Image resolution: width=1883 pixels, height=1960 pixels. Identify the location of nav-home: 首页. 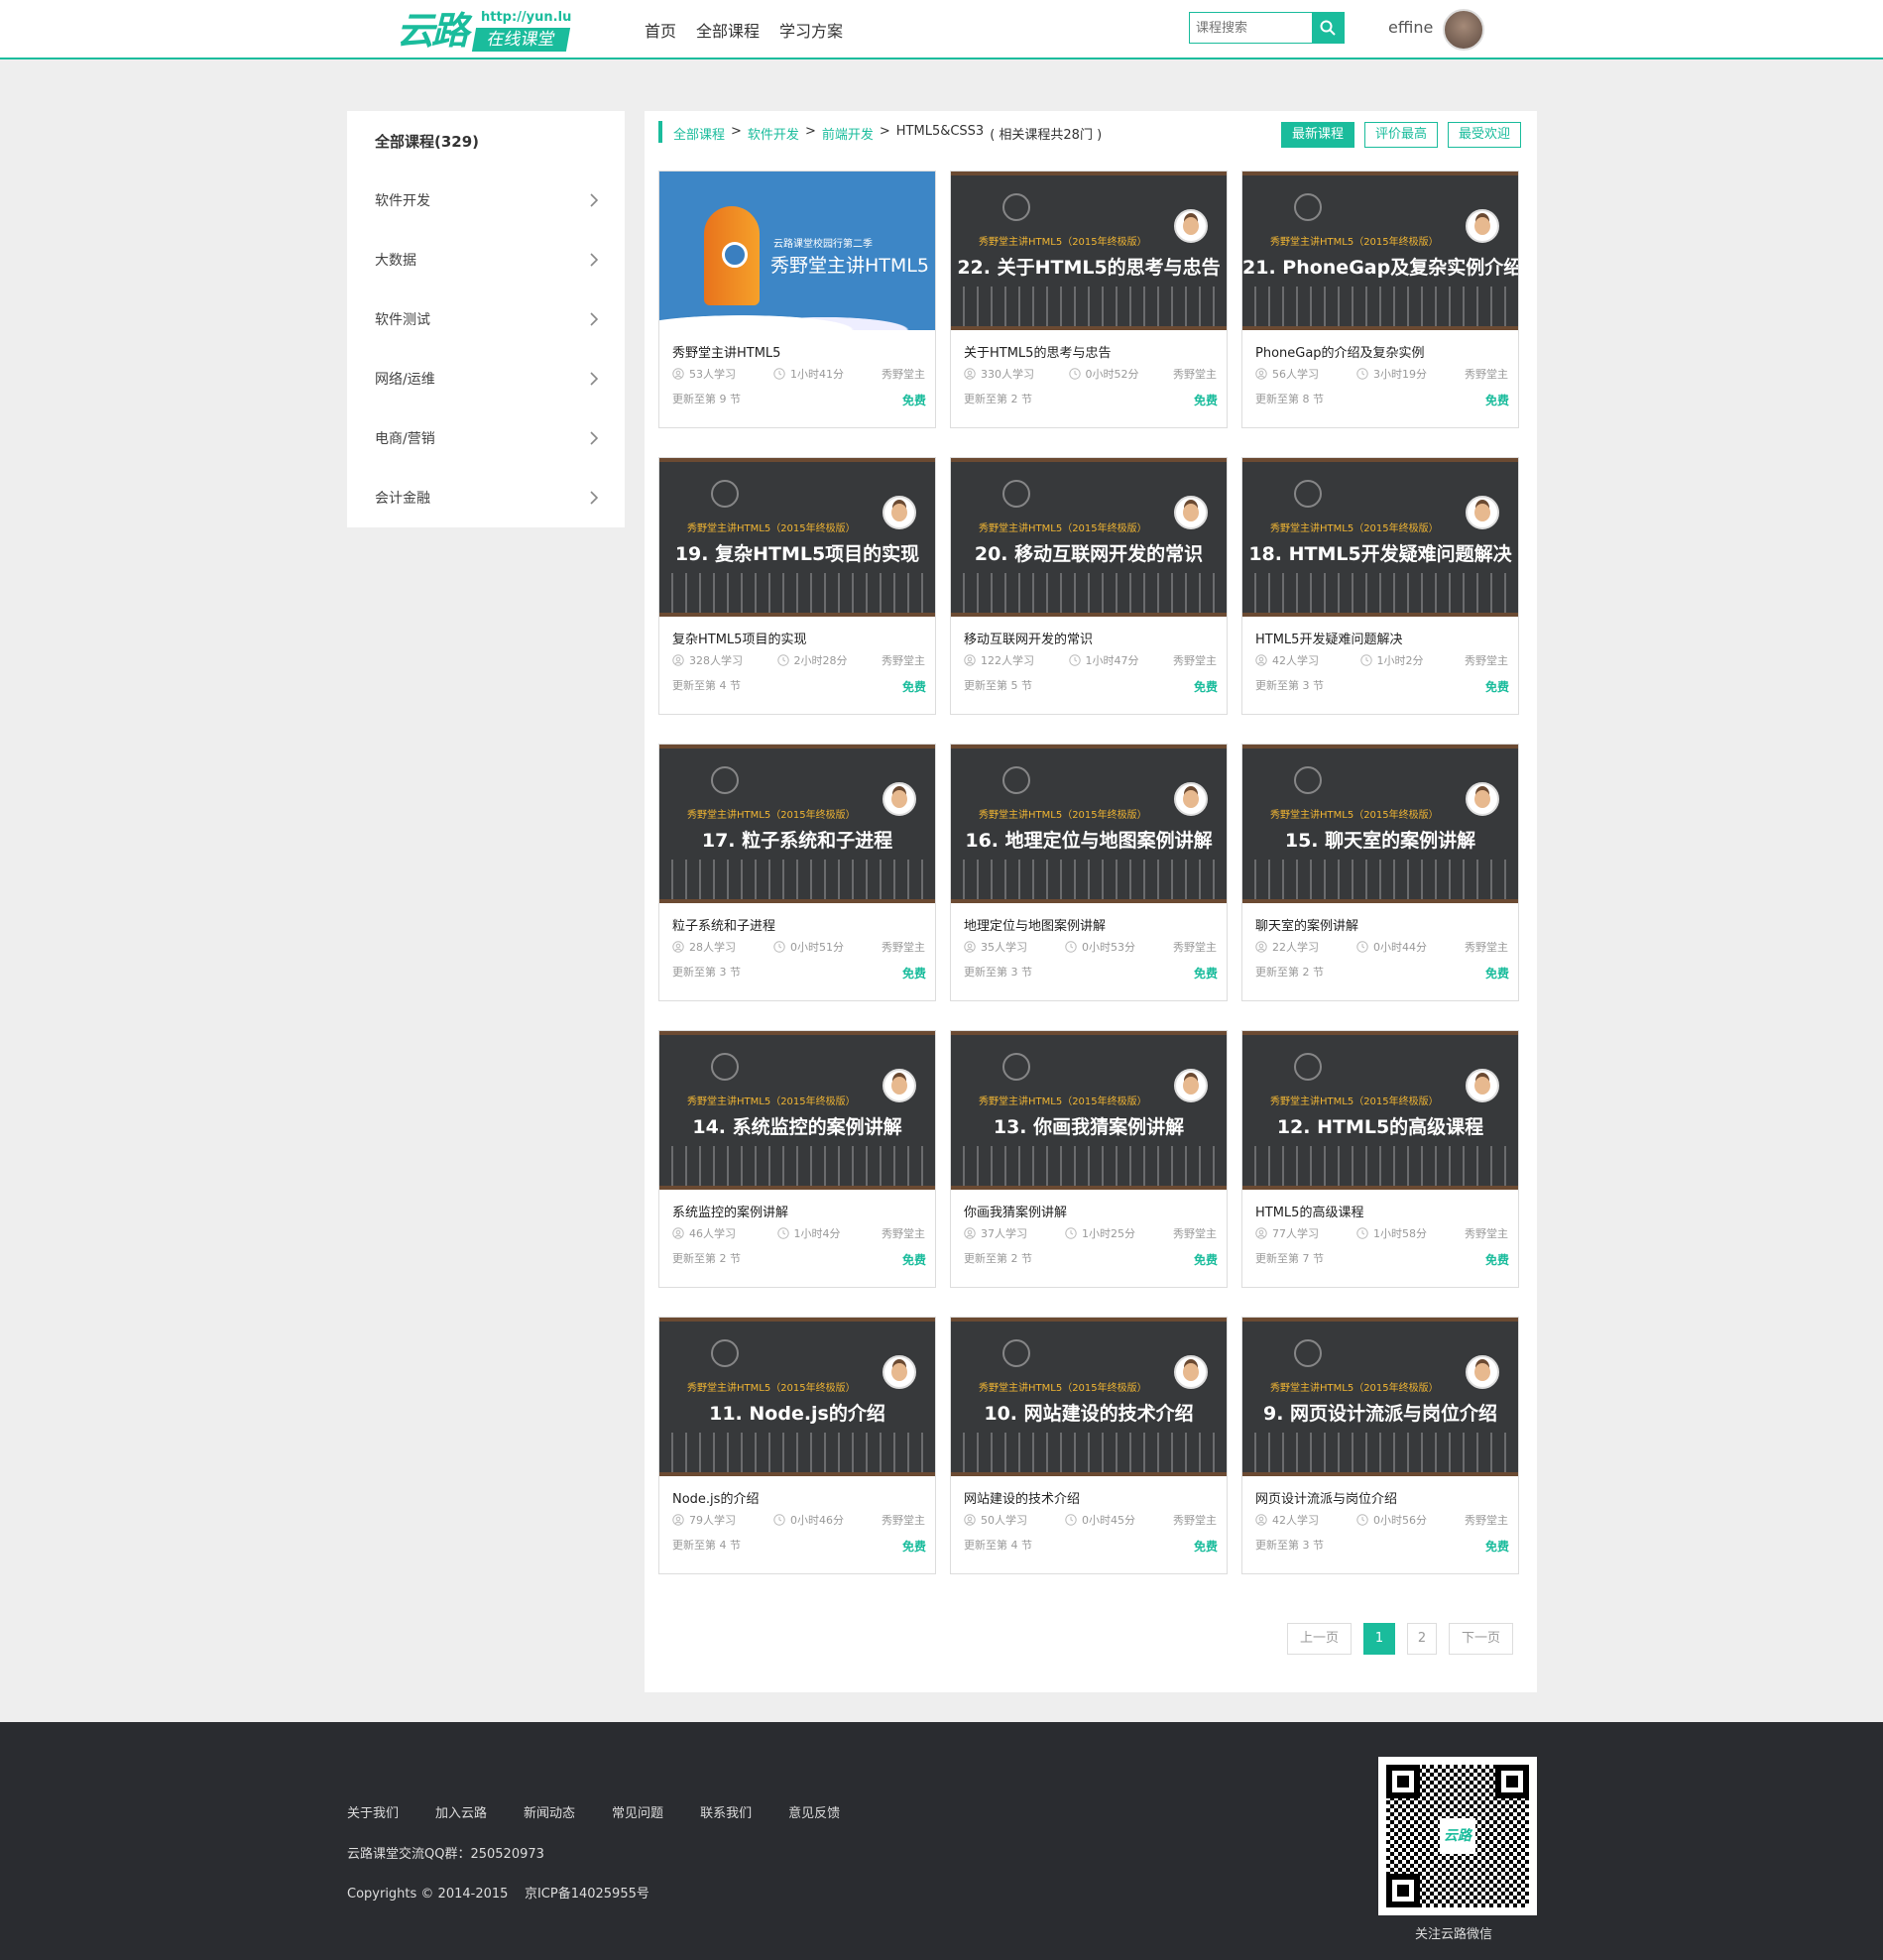
(660, 30).